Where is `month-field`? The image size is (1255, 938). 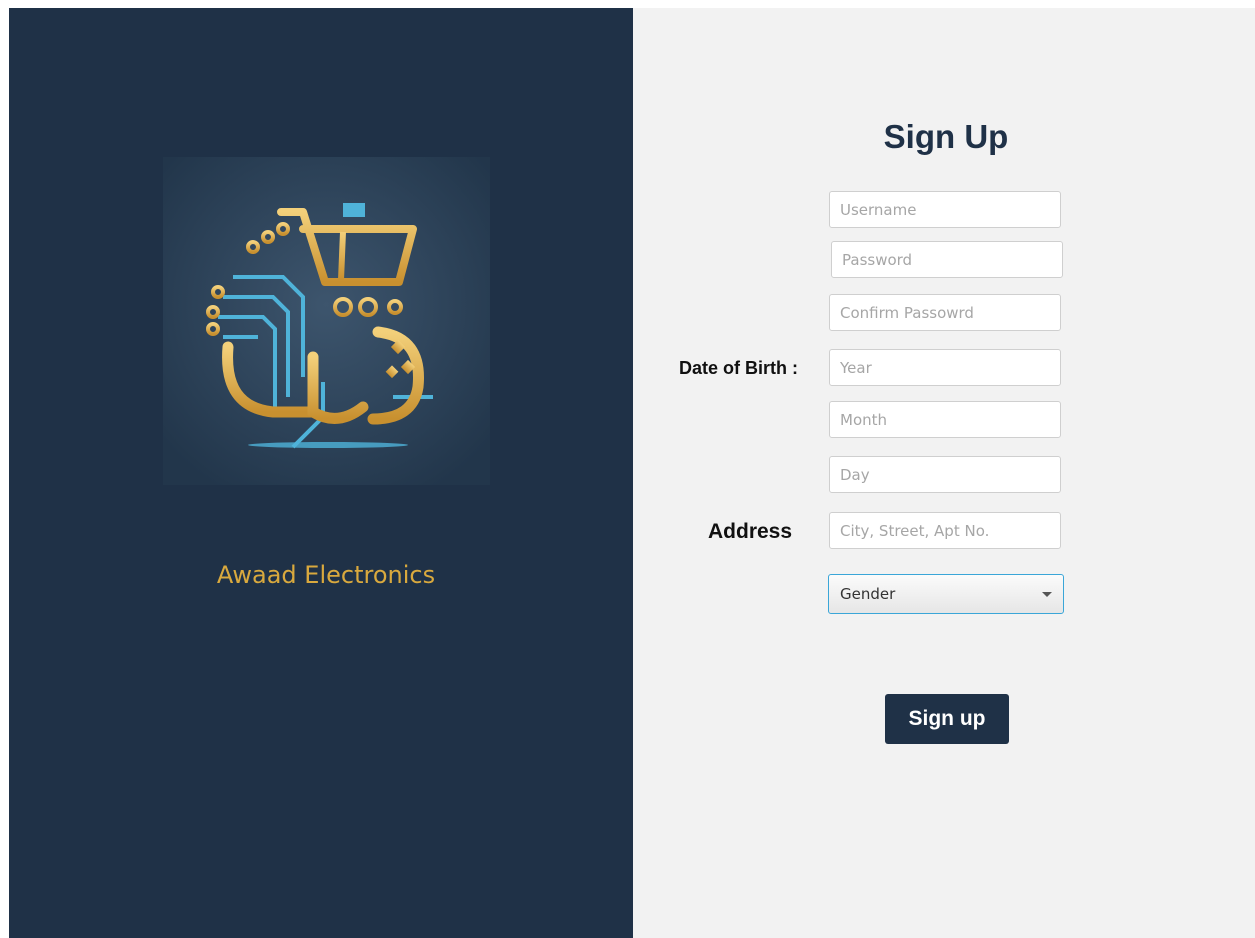
month-field is located at coordinates (945, 419).